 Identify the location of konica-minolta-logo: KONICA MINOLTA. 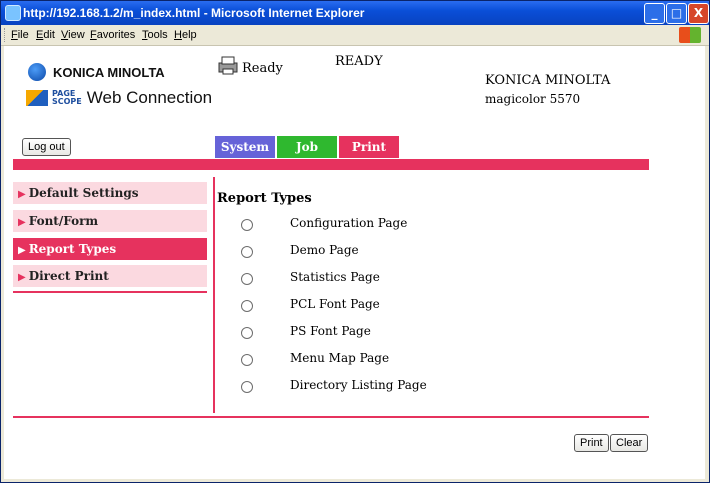
(96, 72).